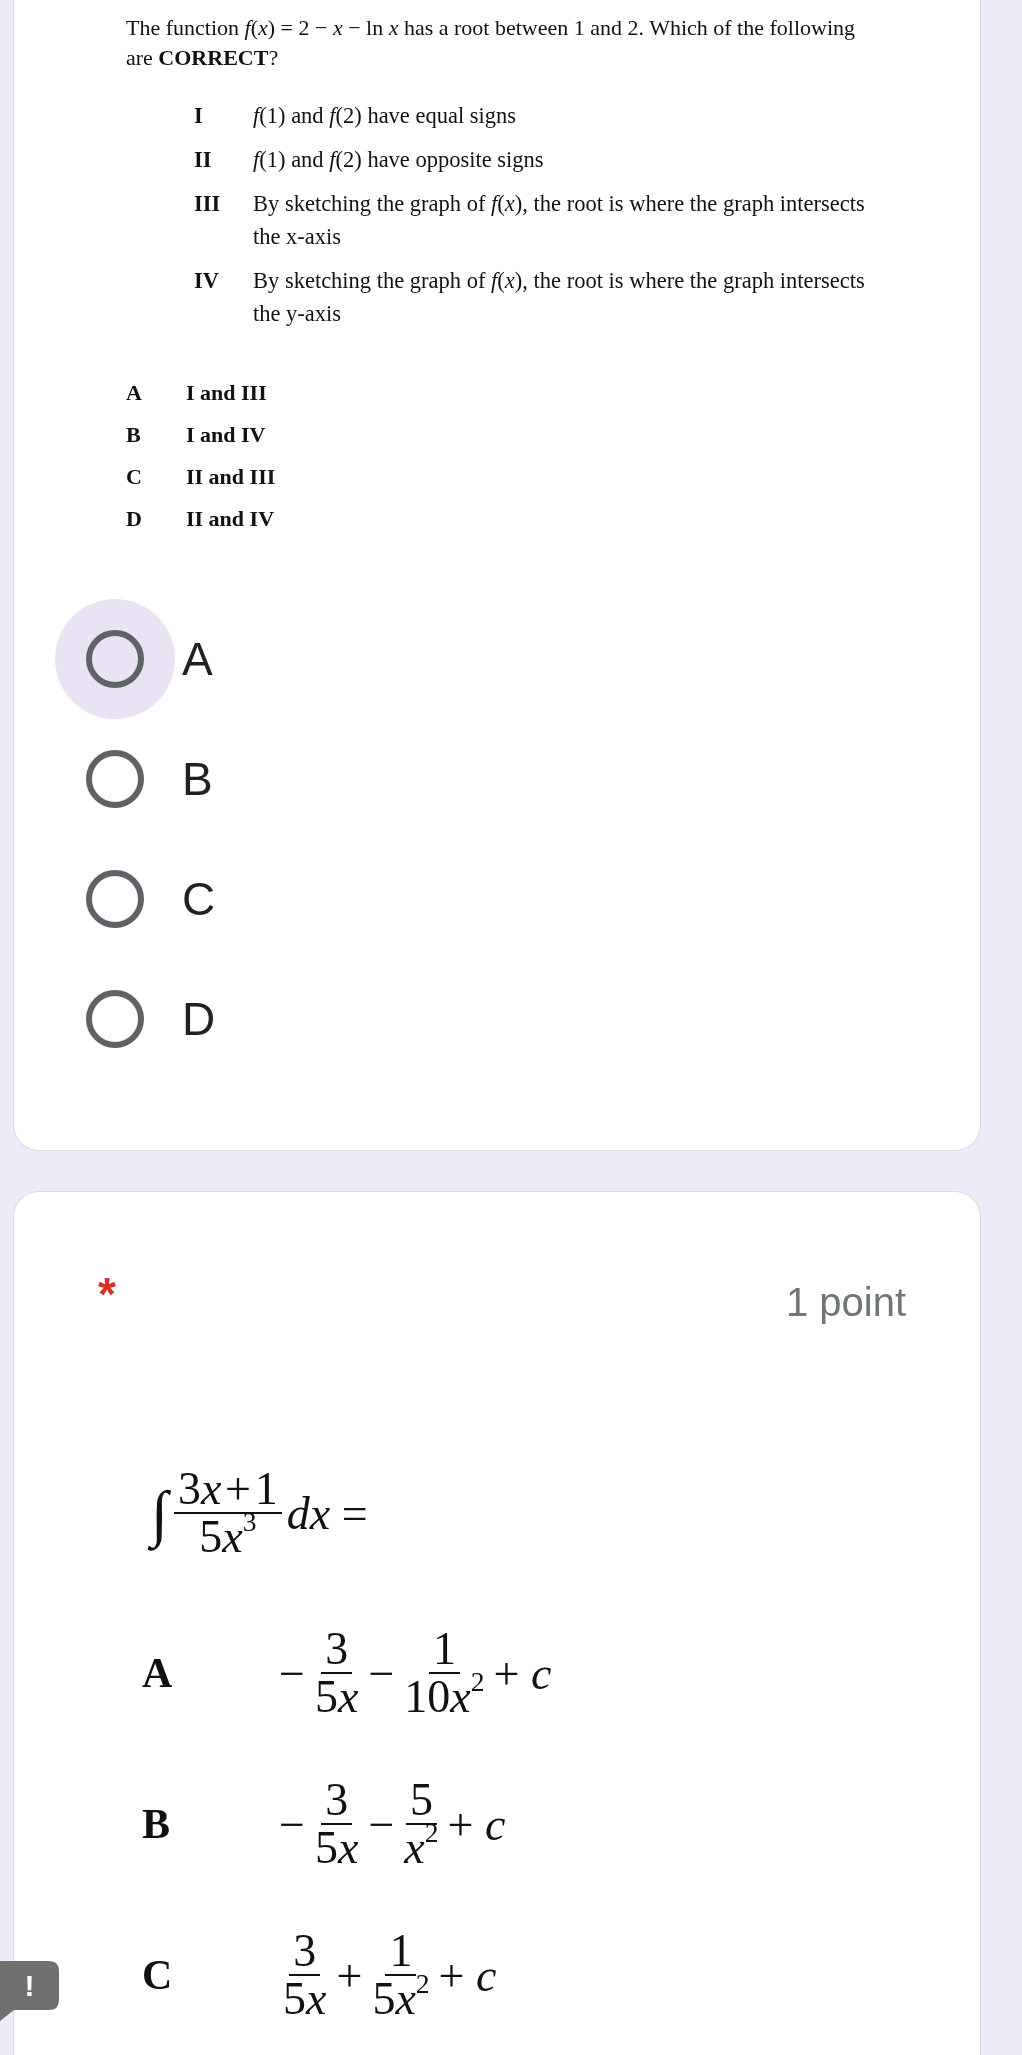 The width and height of the screenshot is (1022, 2055). Describe the element at coordinates (559, 220) in the screenshot. I see `statement-text: By sketching the graph of f(x), the root is where the graph intersects the x-axis` at that location.